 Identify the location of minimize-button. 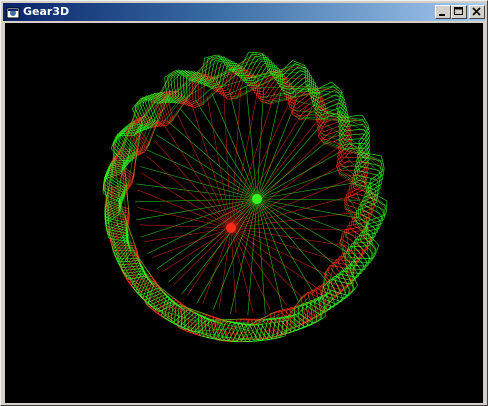
(443, 12).